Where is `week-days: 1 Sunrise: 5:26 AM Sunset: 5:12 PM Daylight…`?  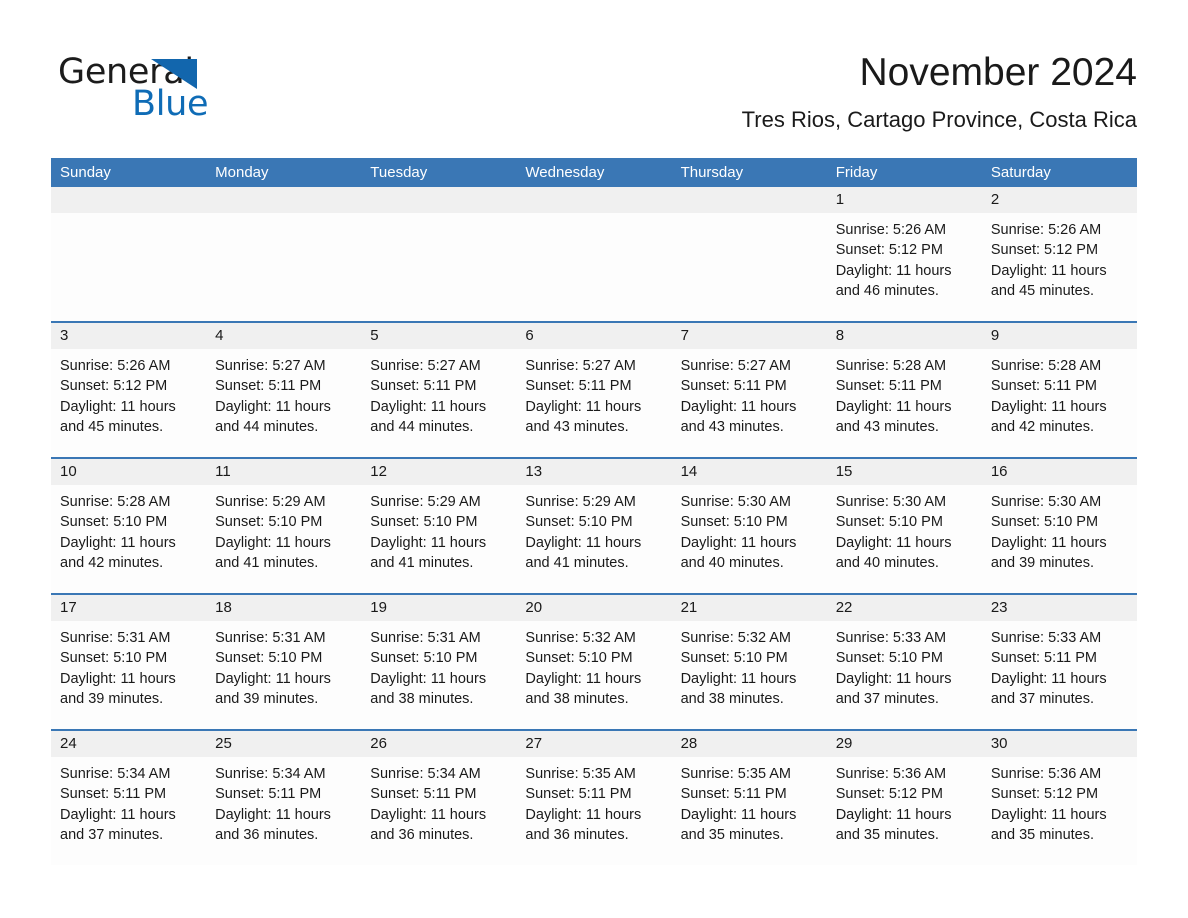 week-days: 1 Sunrise: 5:26 AM Sunset: 5:12 PM Daylight… is located at coordinates (594, 254).